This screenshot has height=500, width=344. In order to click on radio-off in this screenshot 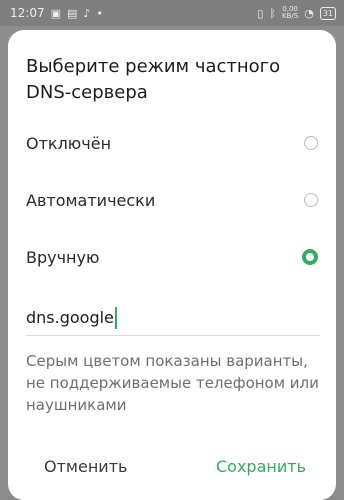, I will do `click(311, 143)`.